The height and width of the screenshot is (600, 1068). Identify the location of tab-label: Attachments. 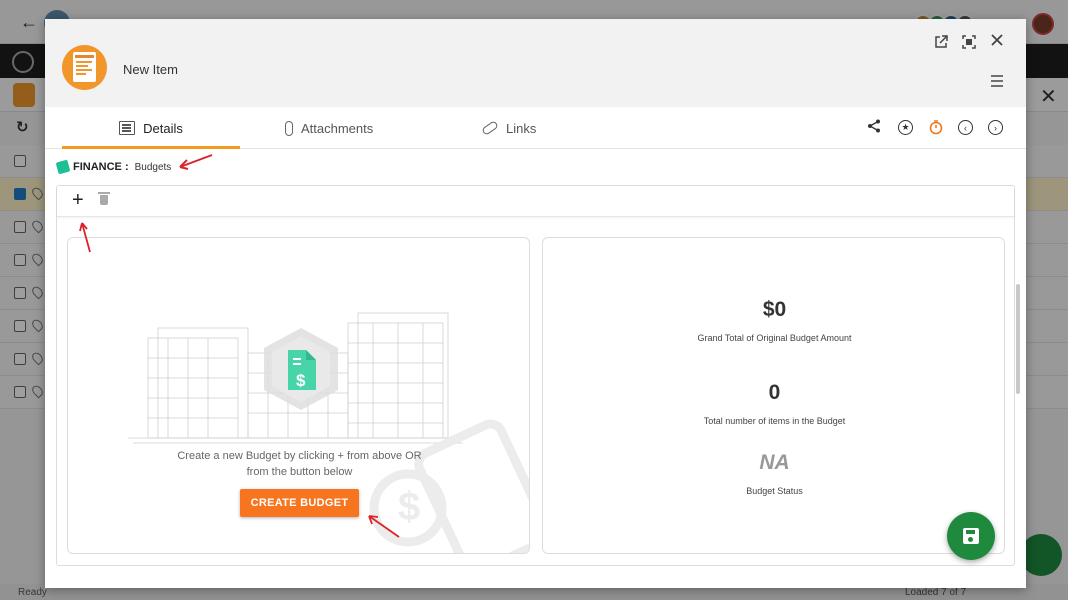
(337, 128).